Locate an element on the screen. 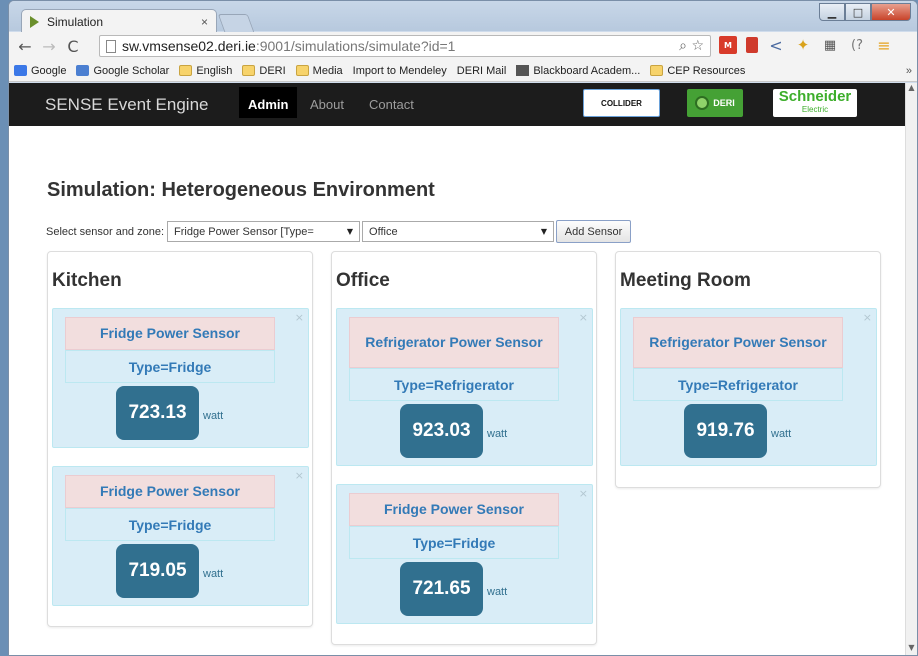  sensor-reading: 719.05 is located at coordinates (157, 571).